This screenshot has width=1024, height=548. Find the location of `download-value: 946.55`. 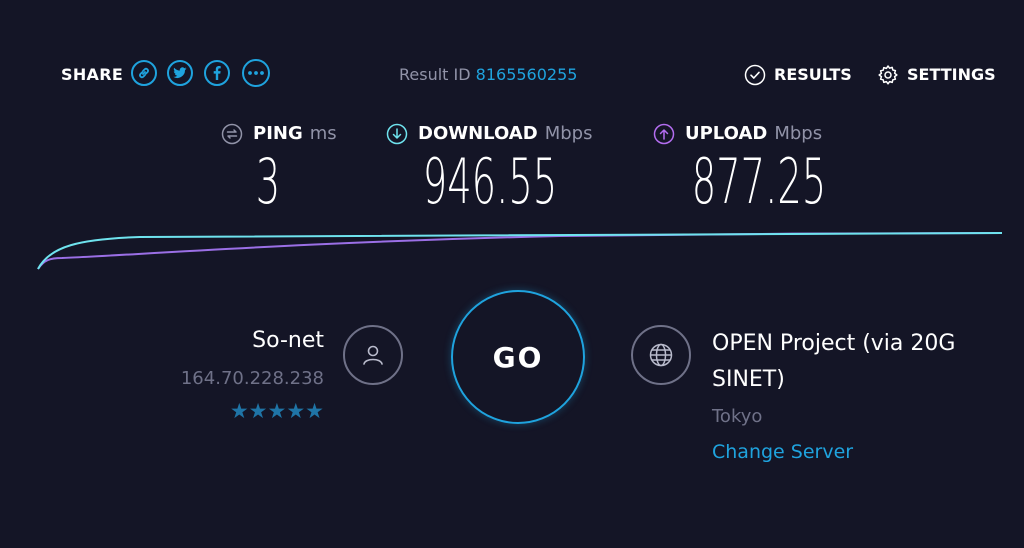

download-value: 946.55 is located at coordinates (490, 181).